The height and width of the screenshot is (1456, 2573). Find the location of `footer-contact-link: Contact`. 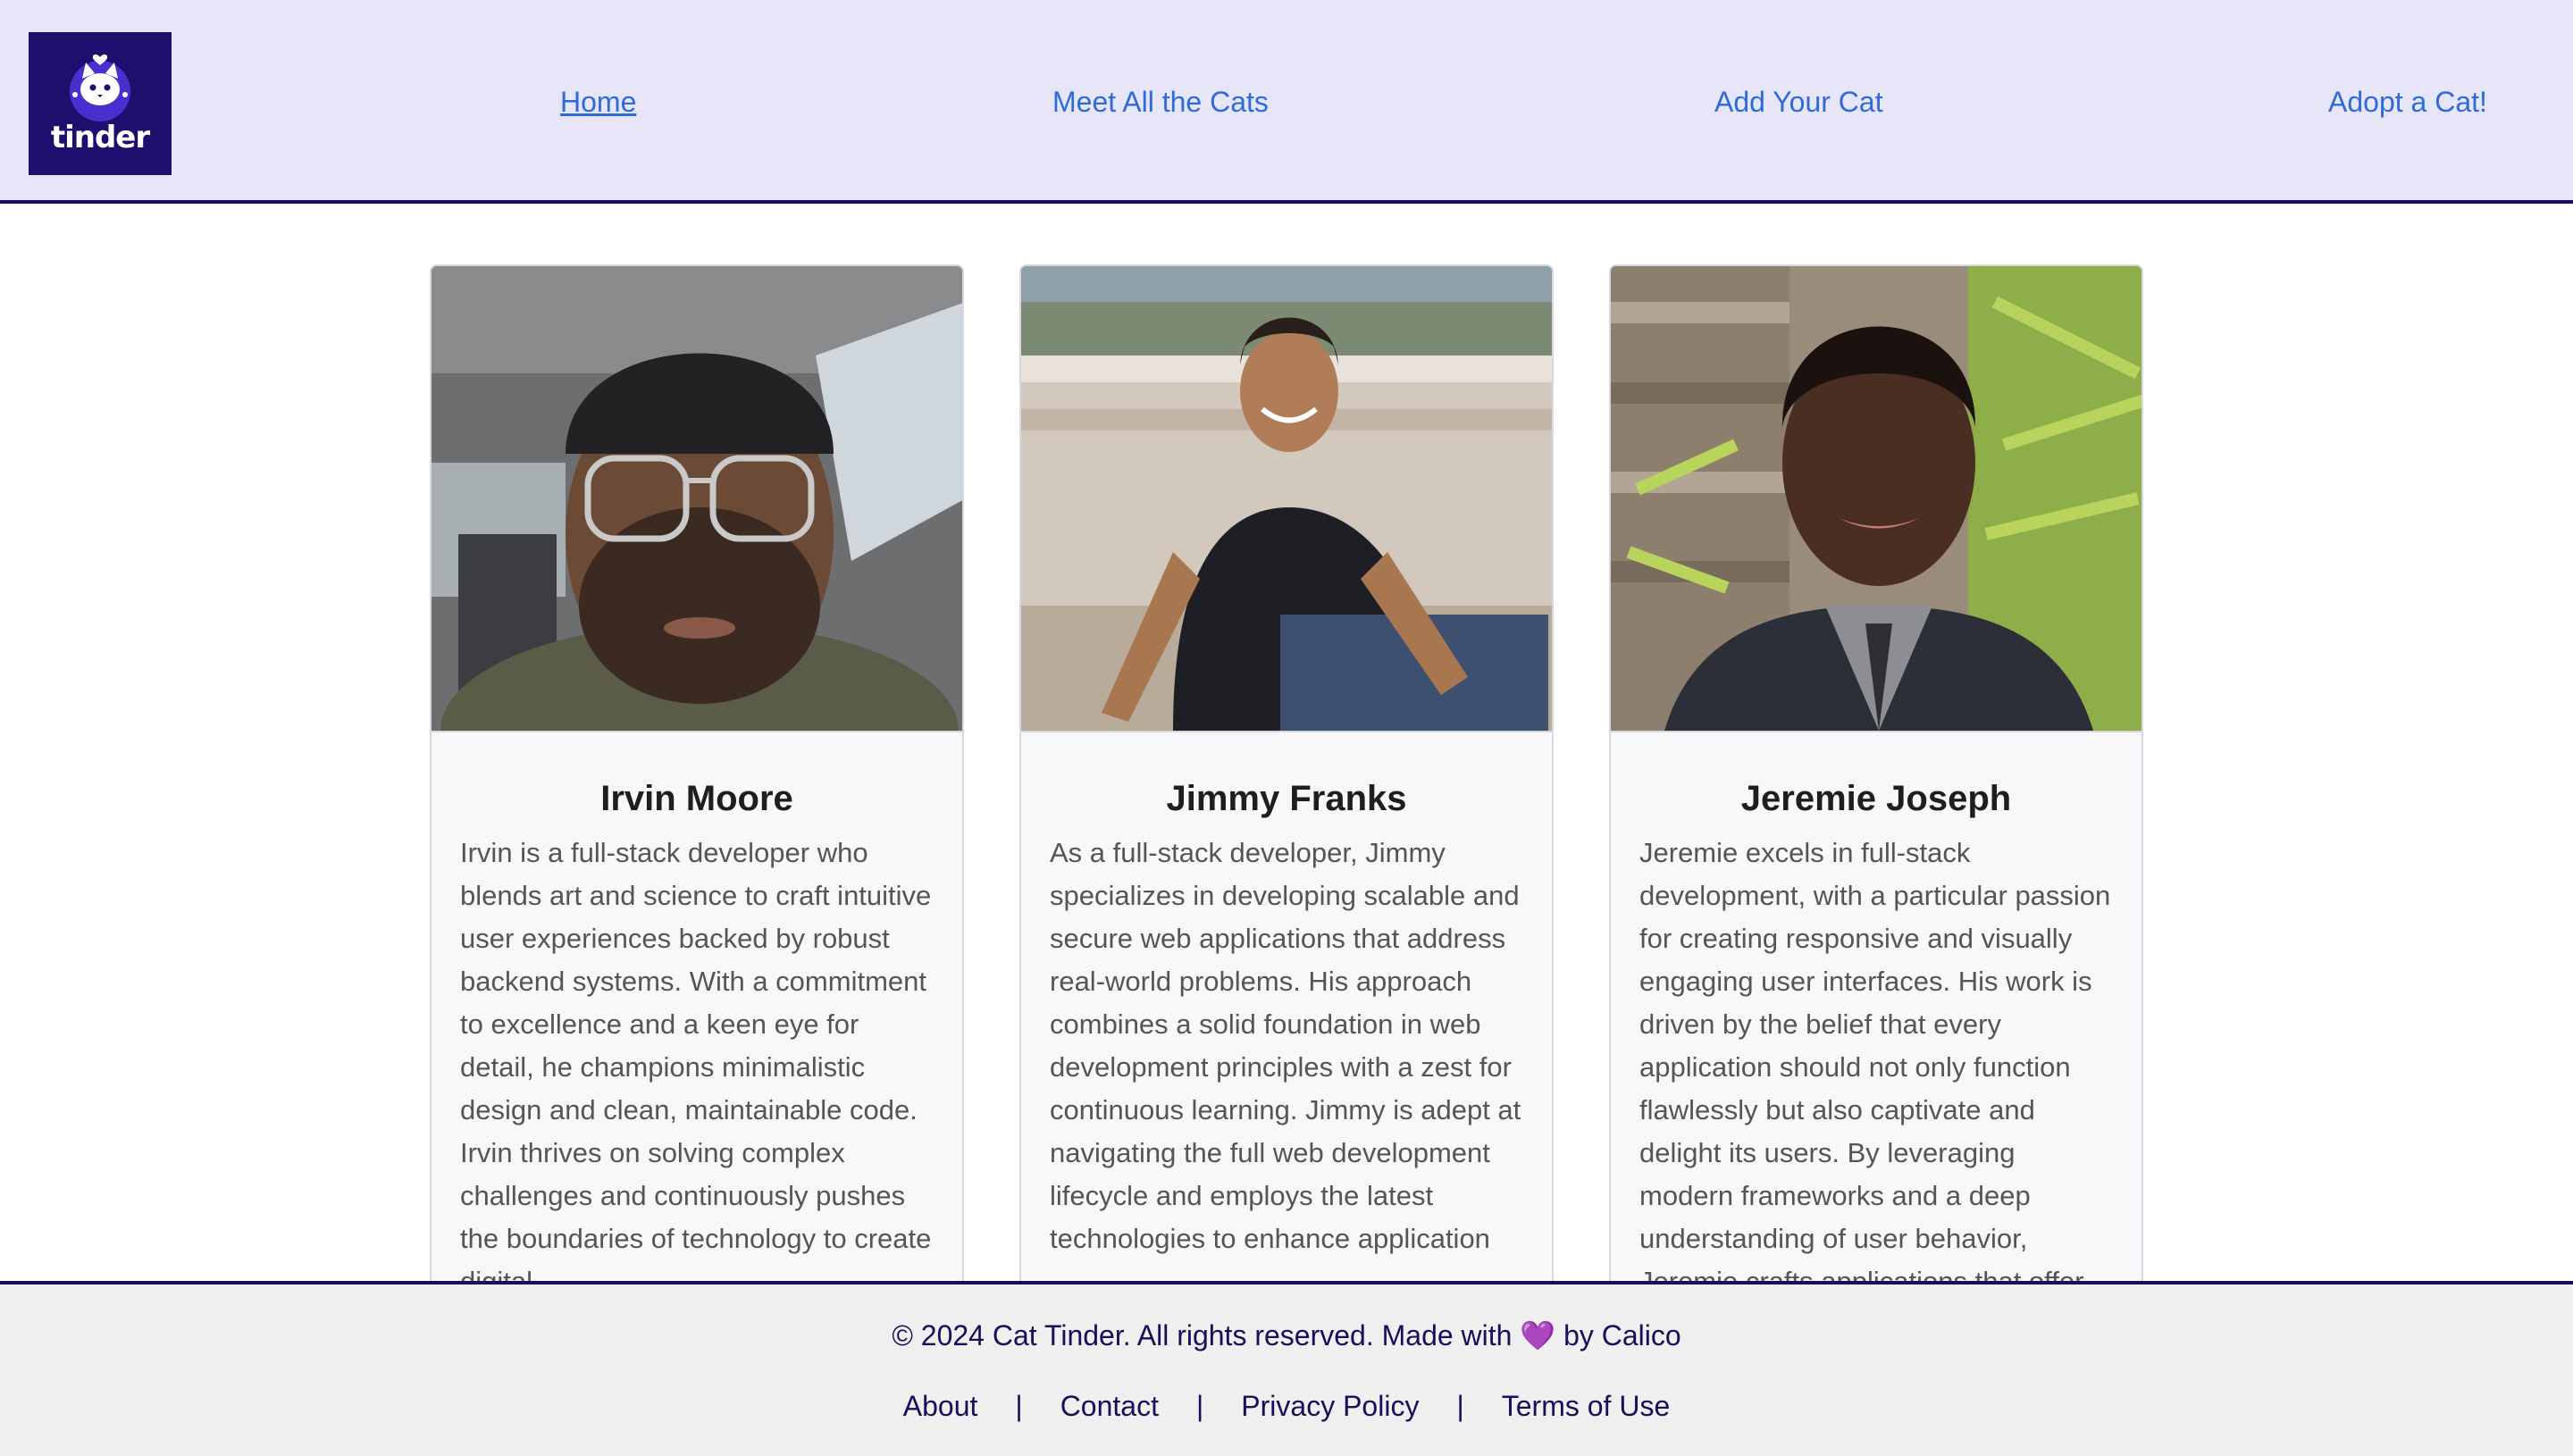

footer-contact-link: Contact is located at coordinates (1109, 1406).